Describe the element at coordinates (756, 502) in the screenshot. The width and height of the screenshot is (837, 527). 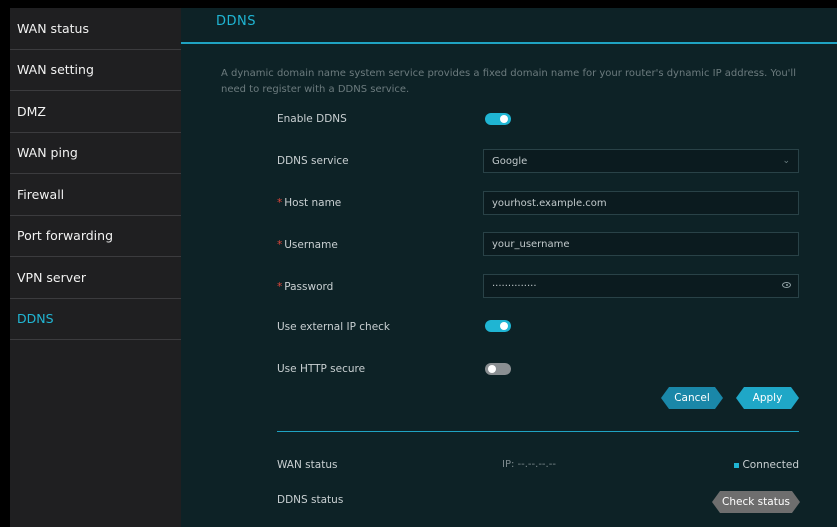
I see `check-status-button: Check status` at that location.